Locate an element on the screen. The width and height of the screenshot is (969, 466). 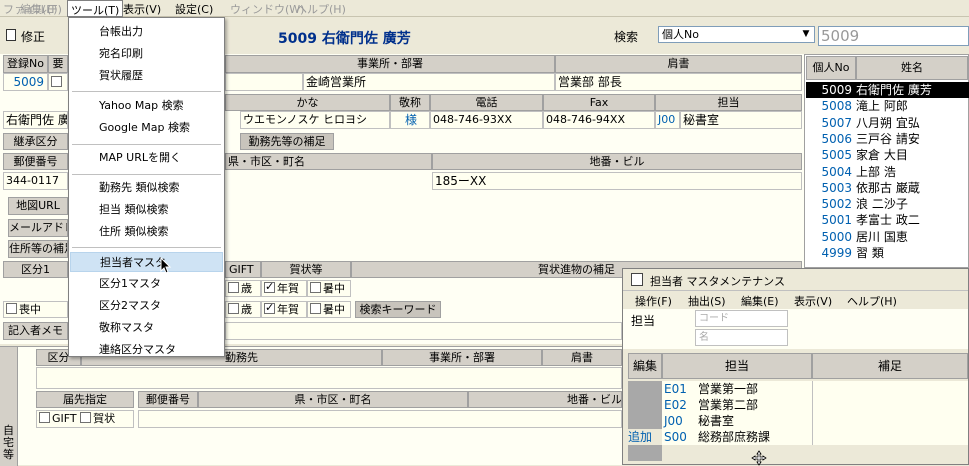
age-checkbox is located at coordinates (233, 287).